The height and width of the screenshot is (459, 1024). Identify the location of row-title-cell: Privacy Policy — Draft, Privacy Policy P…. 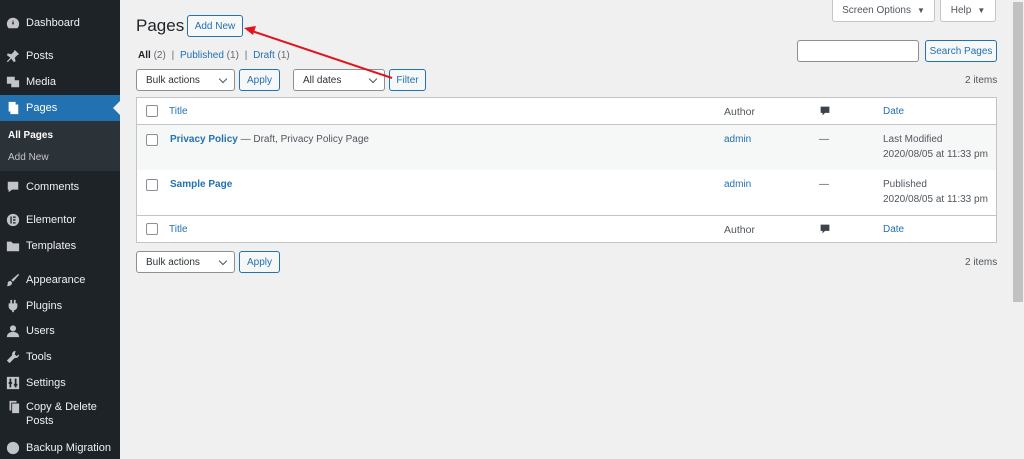
(269, 139).